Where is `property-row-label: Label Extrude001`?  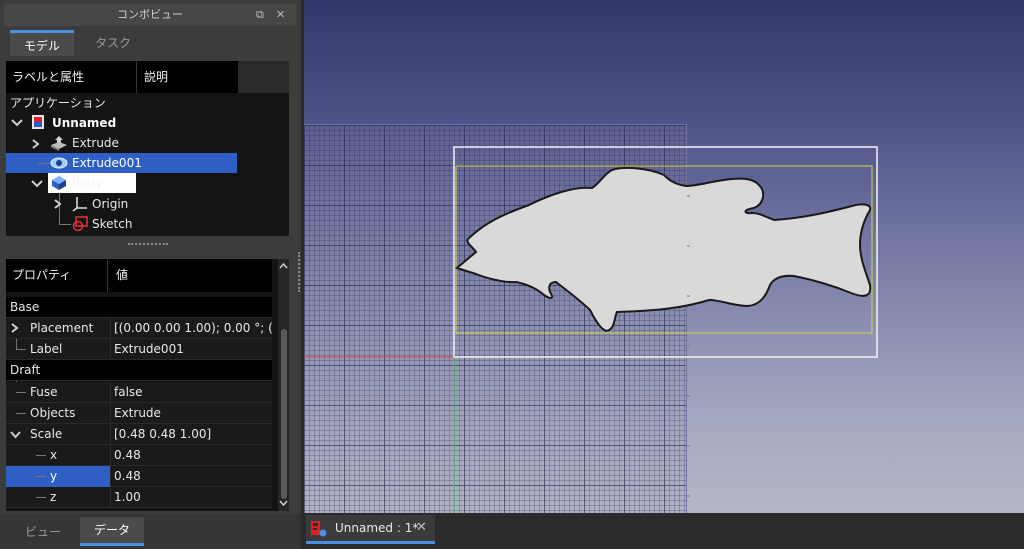 property-row-label: Label Extrude001 is located at coordinates (139, 349).